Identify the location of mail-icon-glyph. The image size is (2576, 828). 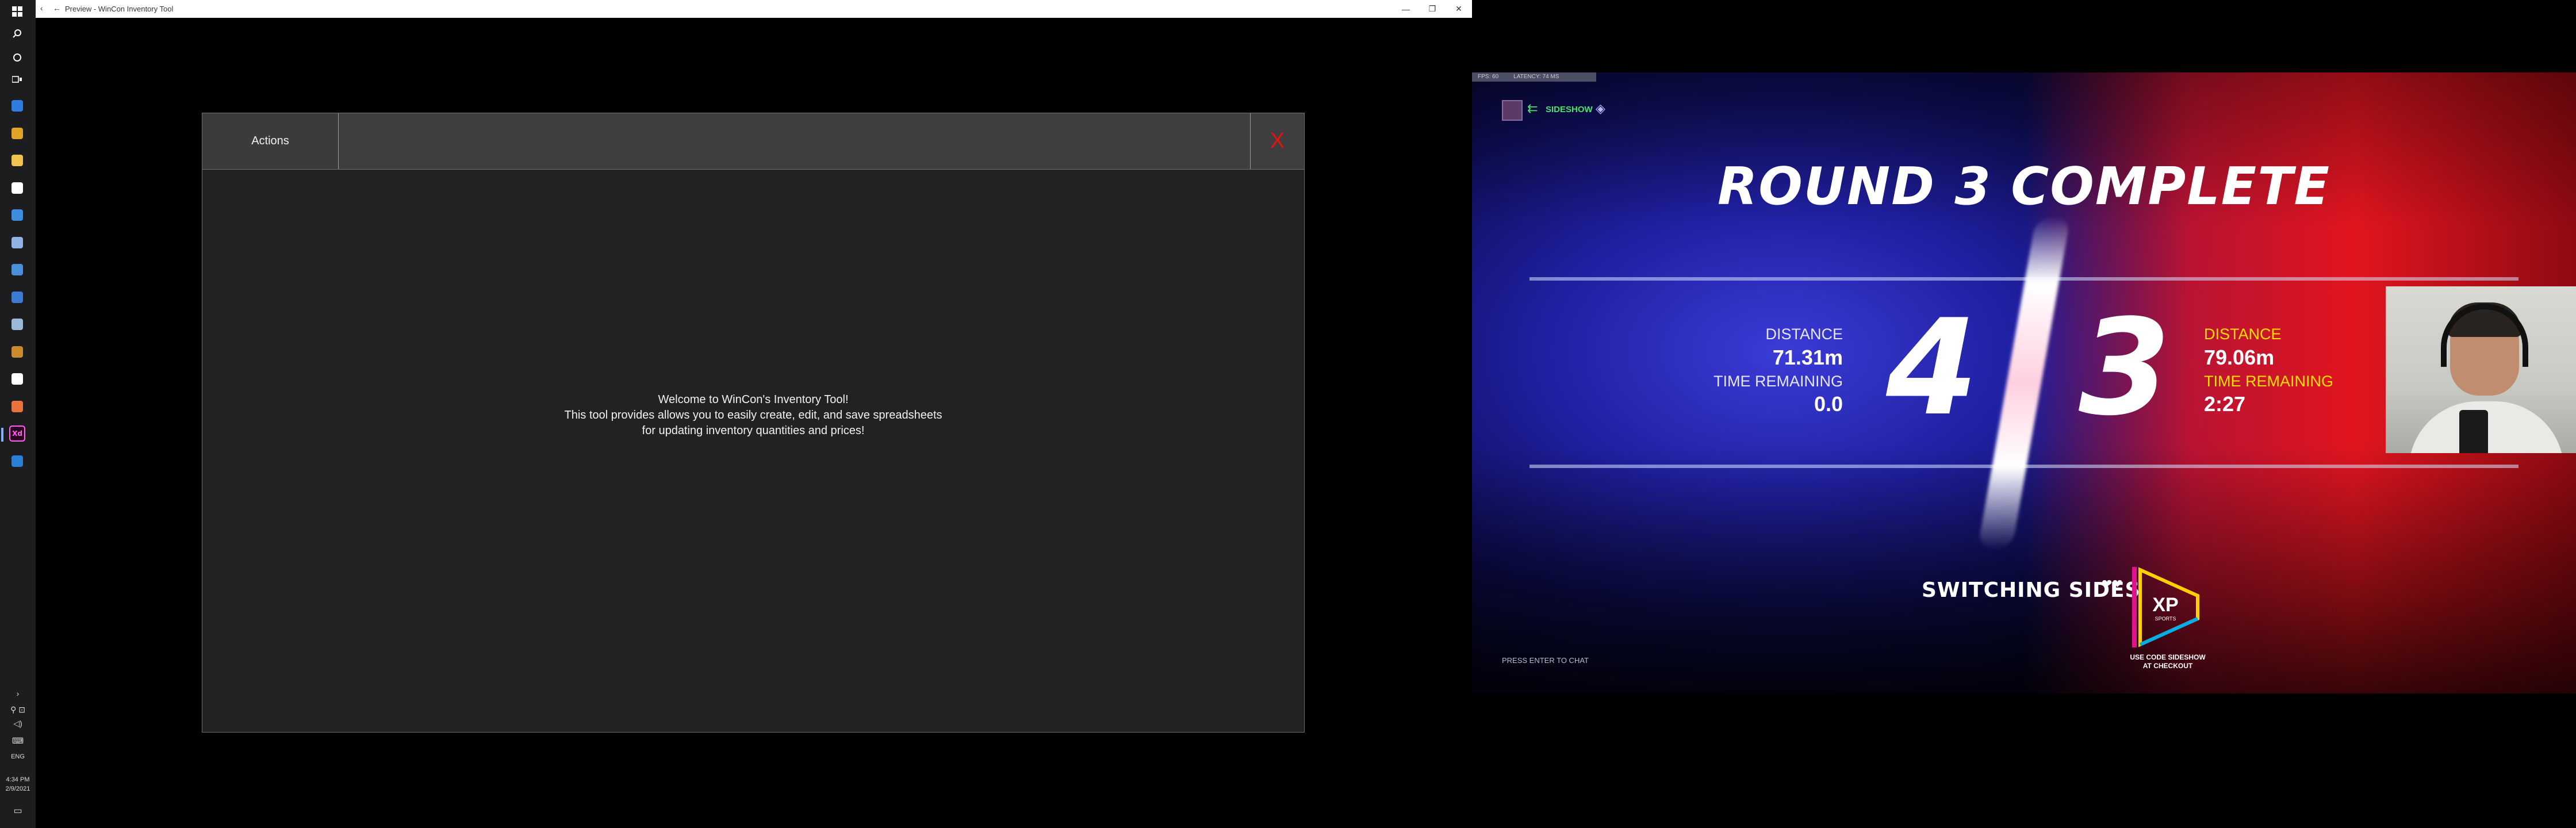
(17, 215).